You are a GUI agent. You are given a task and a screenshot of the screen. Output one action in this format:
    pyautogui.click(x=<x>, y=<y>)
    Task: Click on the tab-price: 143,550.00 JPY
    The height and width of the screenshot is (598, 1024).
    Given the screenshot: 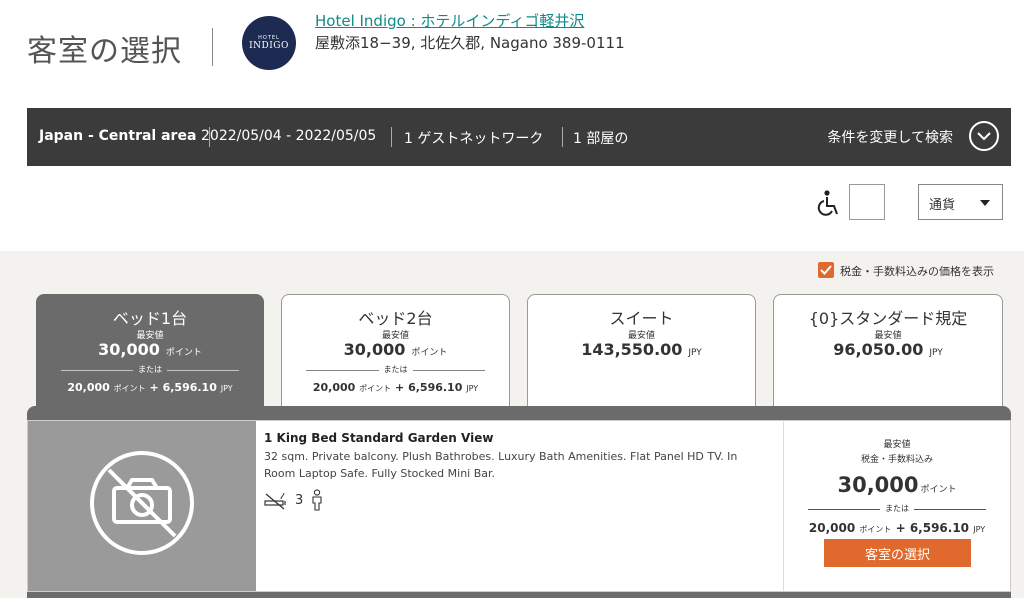 What is the action you would take?
    pyautogui.click(x=641, y=349)
    